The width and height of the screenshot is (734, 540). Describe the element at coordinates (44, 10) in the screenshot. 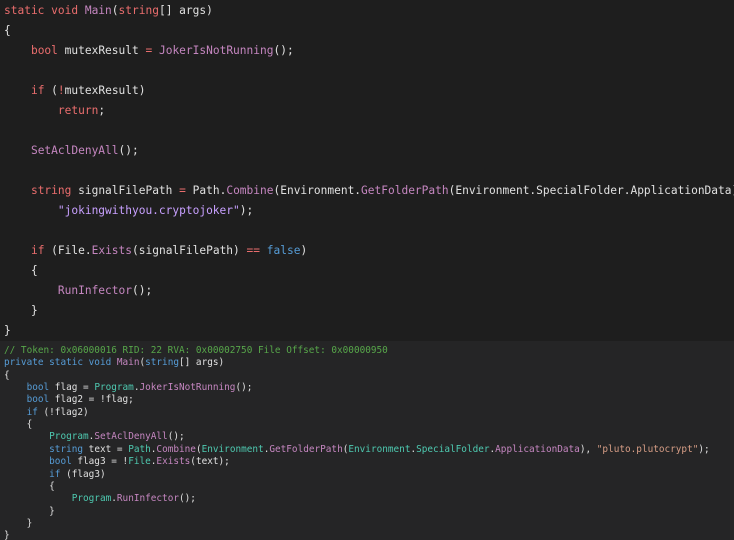

I see `code-token: static void` at that location.